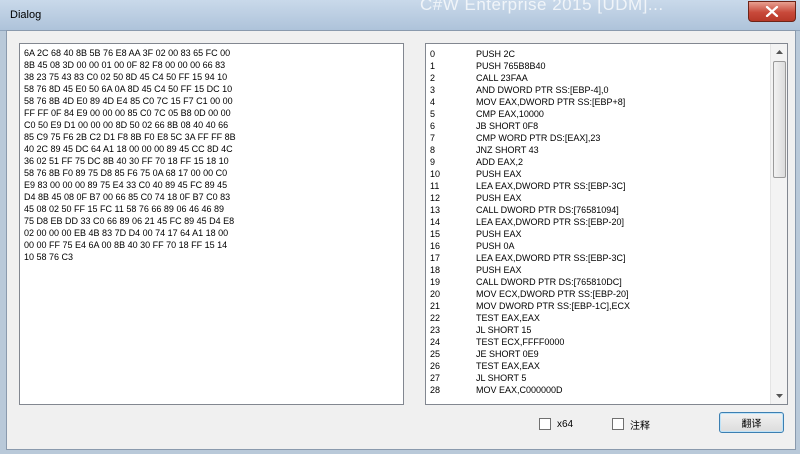 Image resolution: width=800 pixels, height=454 pixels. I want to click on instruction-text: JE SHORT 0E9, so click(507, 354).